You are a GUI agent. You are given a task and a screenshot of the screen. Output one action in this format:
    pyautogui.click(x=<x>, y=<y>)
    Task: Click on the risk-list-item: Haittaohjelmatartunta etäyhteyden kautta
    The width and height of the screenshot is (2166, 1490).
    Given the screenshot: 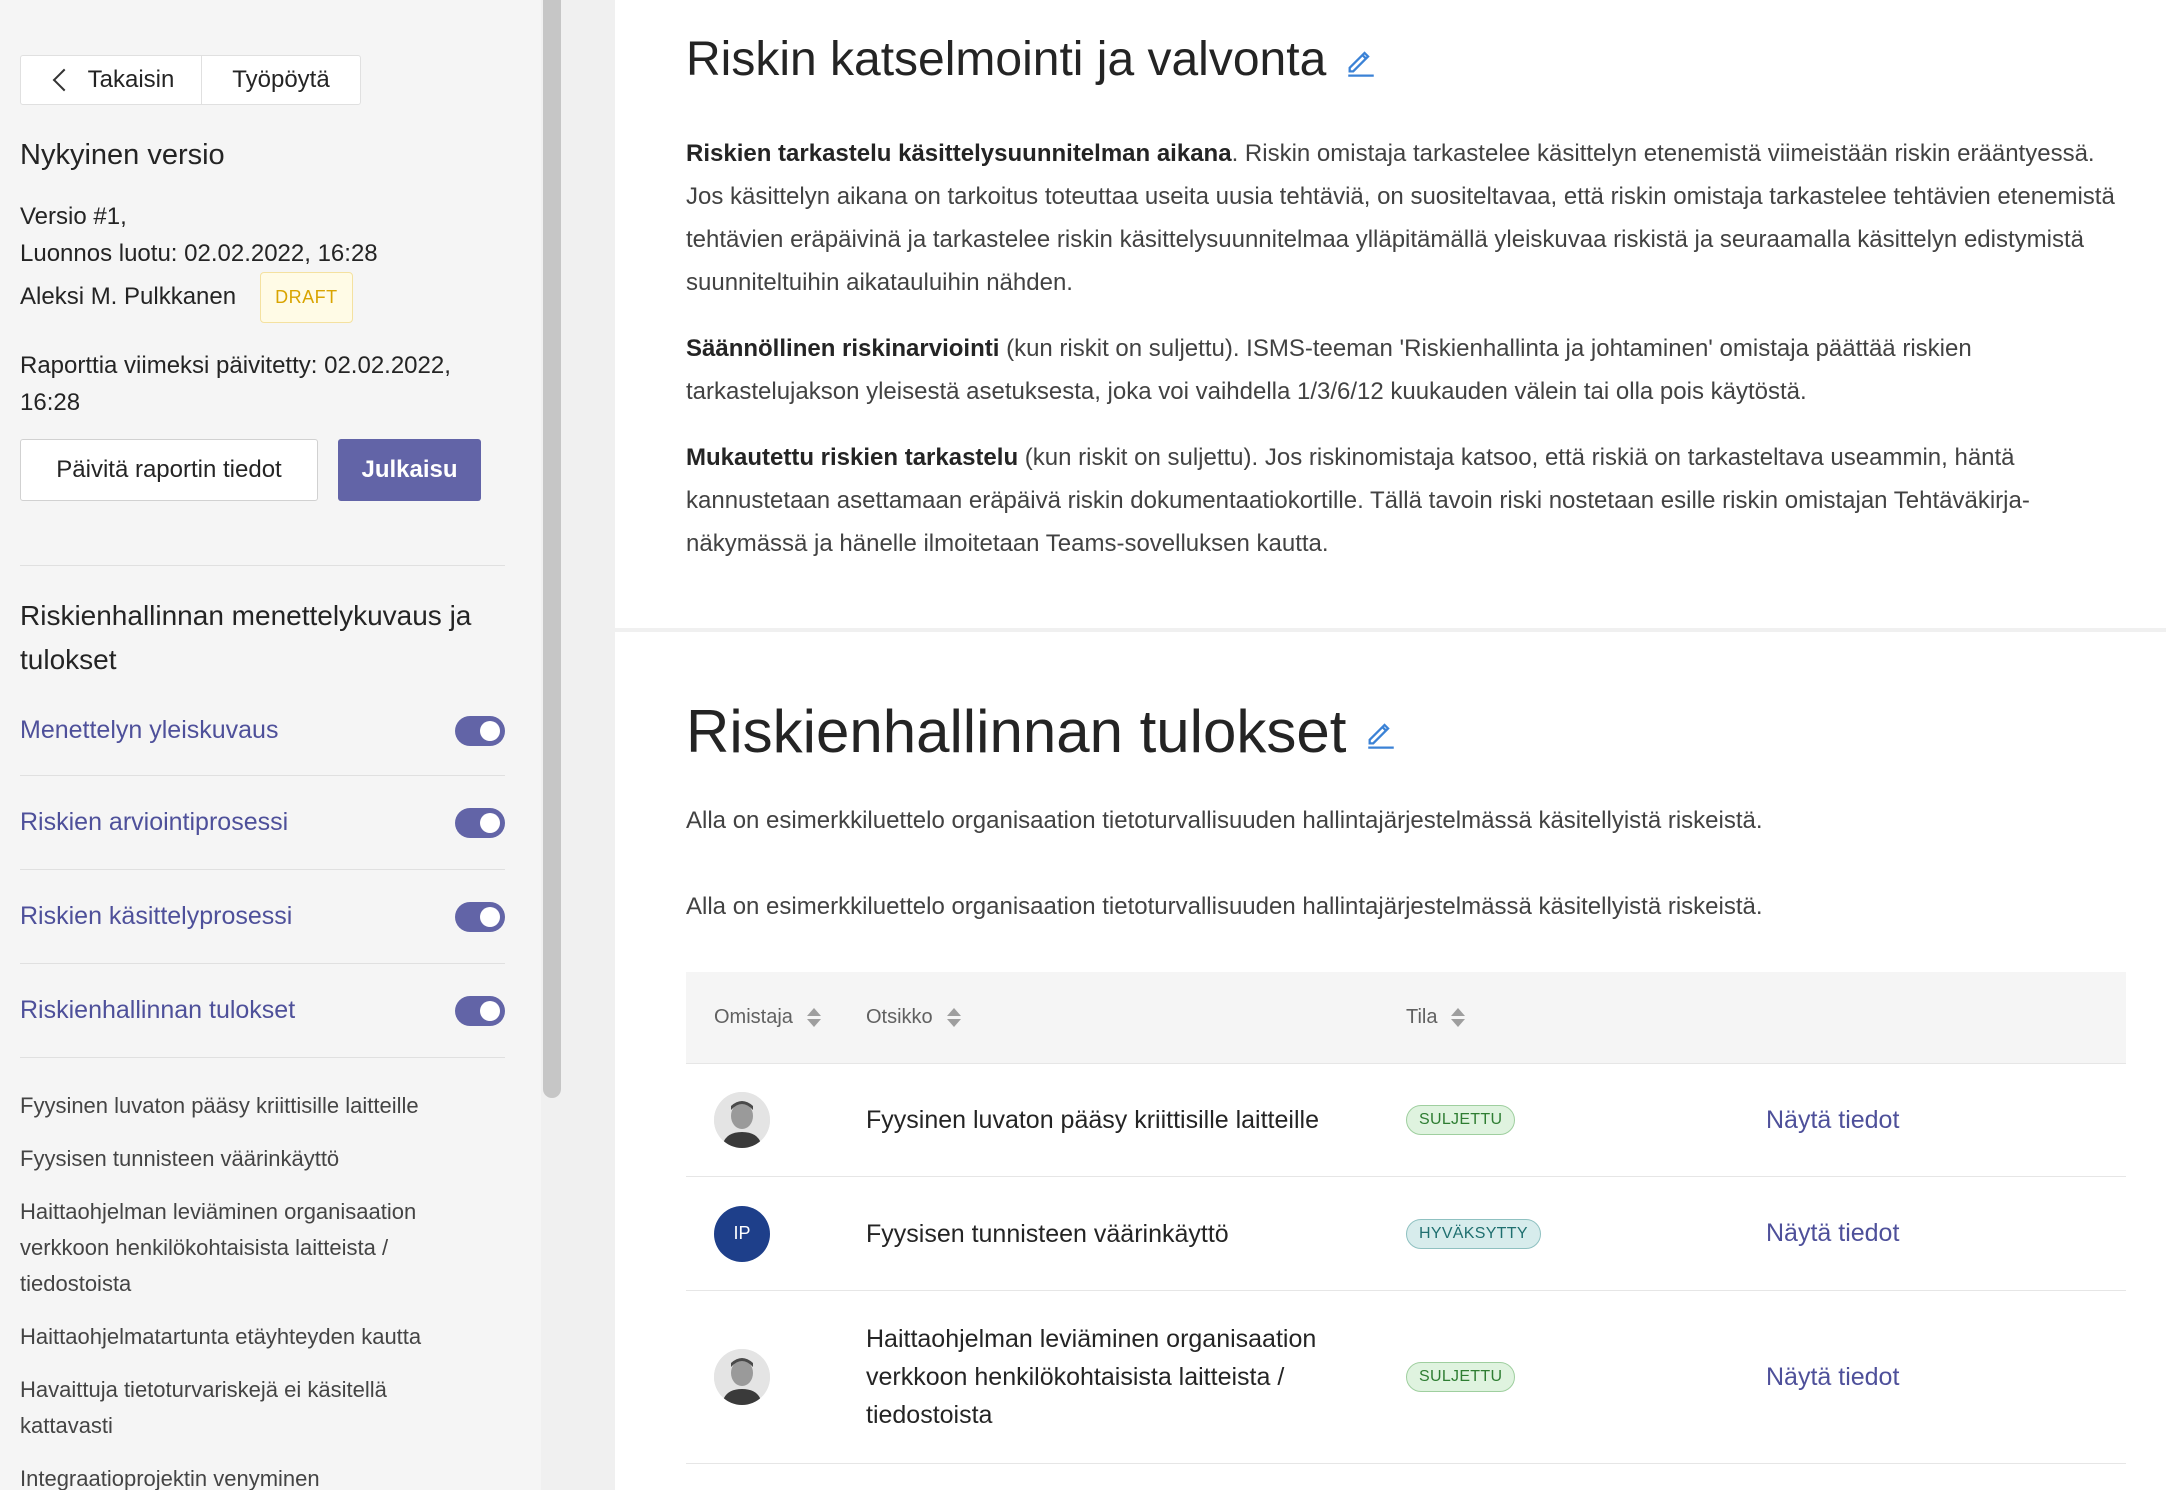 What is the action you would take?
    pyautogui.click(x=240, y=1337)
    